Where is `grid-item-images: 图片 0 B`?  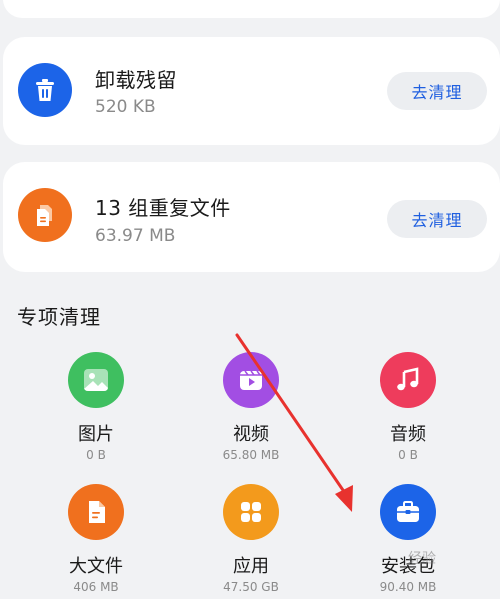
grid-item-images: 图片 0 B is located at coordinates (96, 407).